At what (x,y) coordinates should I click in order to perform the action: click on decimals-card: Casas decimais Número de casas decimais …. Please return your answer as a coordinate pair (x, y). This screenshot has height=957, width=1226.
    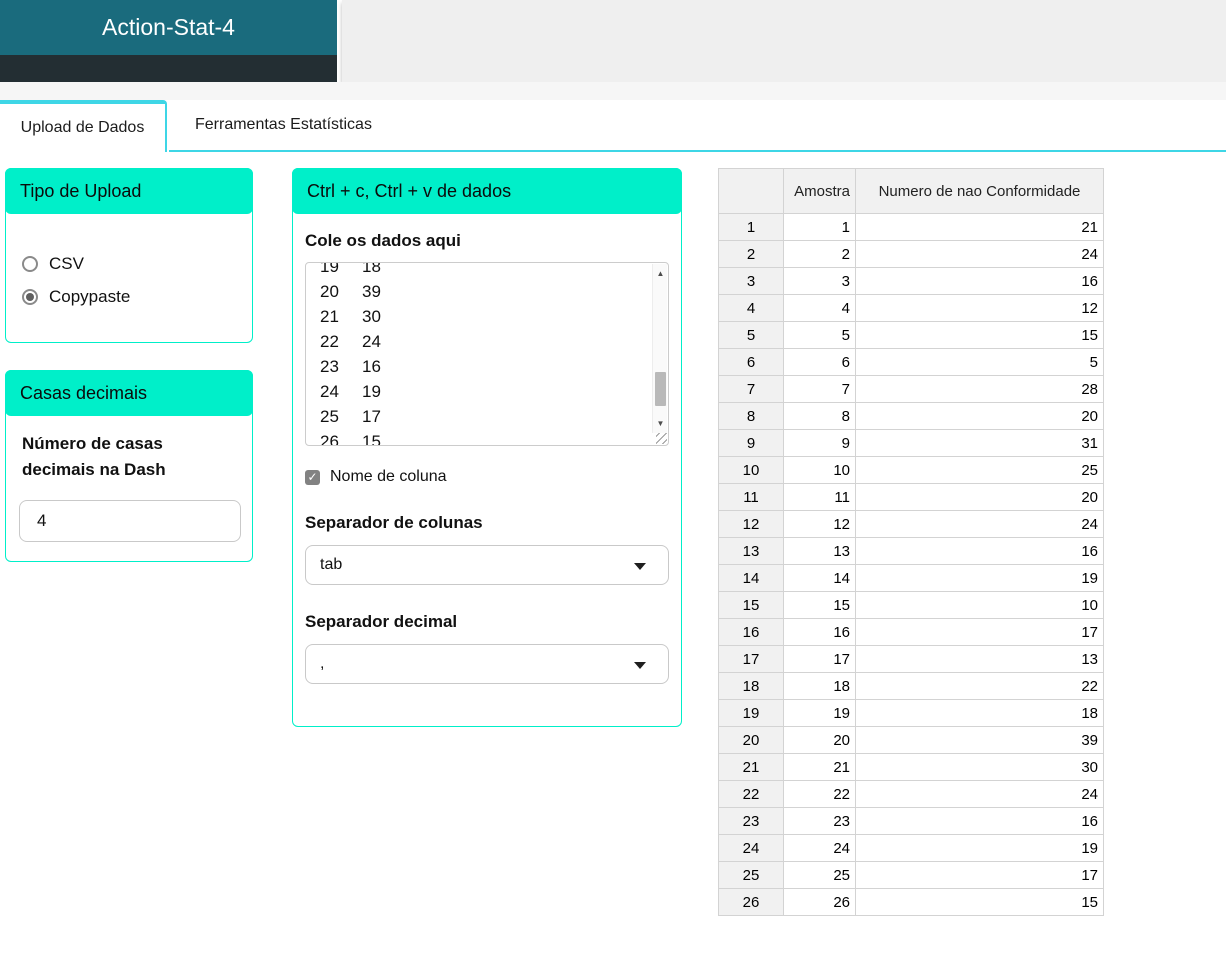
    Looking at the image, I should click on (129, 466).